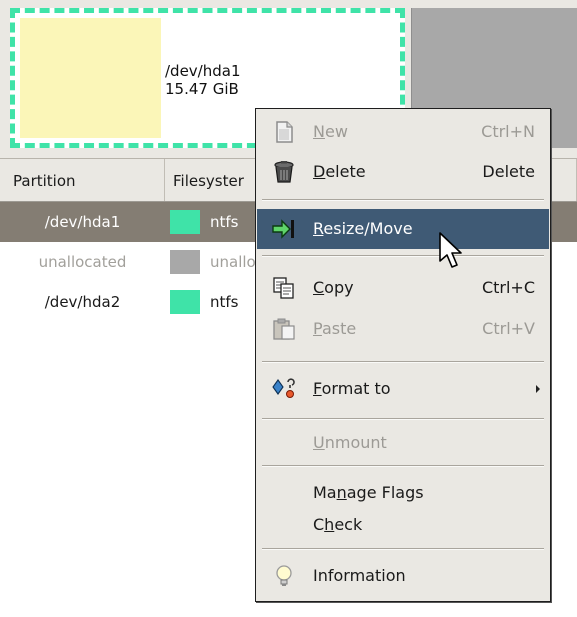 This screenshot has height=617, width=577. Describe the element at coordinates (508, 328) in the screenshot. I see `menu-item-accelerator: Ctrl+V` at that location.